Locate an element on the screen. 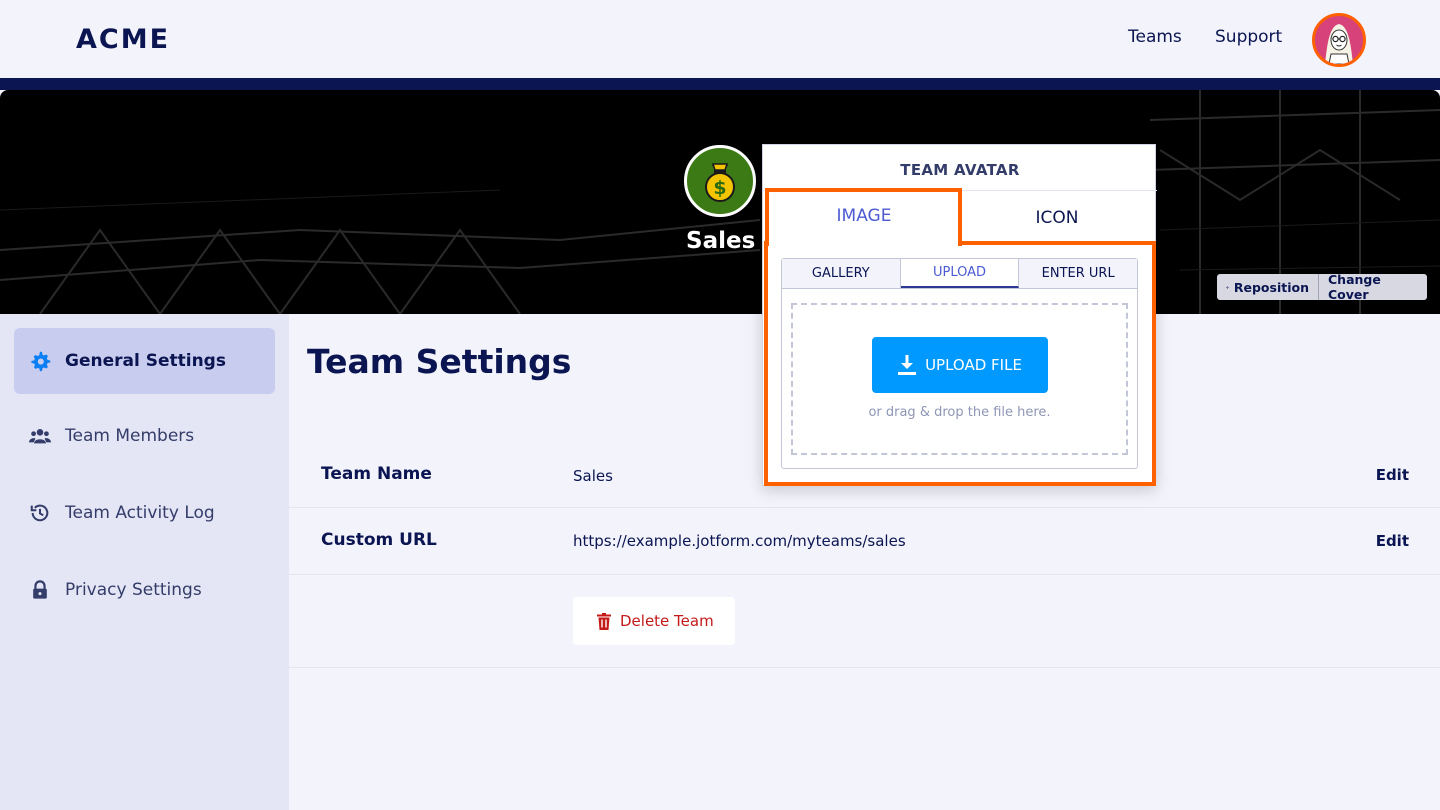 The height and width of the screenshot is (810, 1440). nav-teams-link: Teams is located at coordinates (1155, 37).